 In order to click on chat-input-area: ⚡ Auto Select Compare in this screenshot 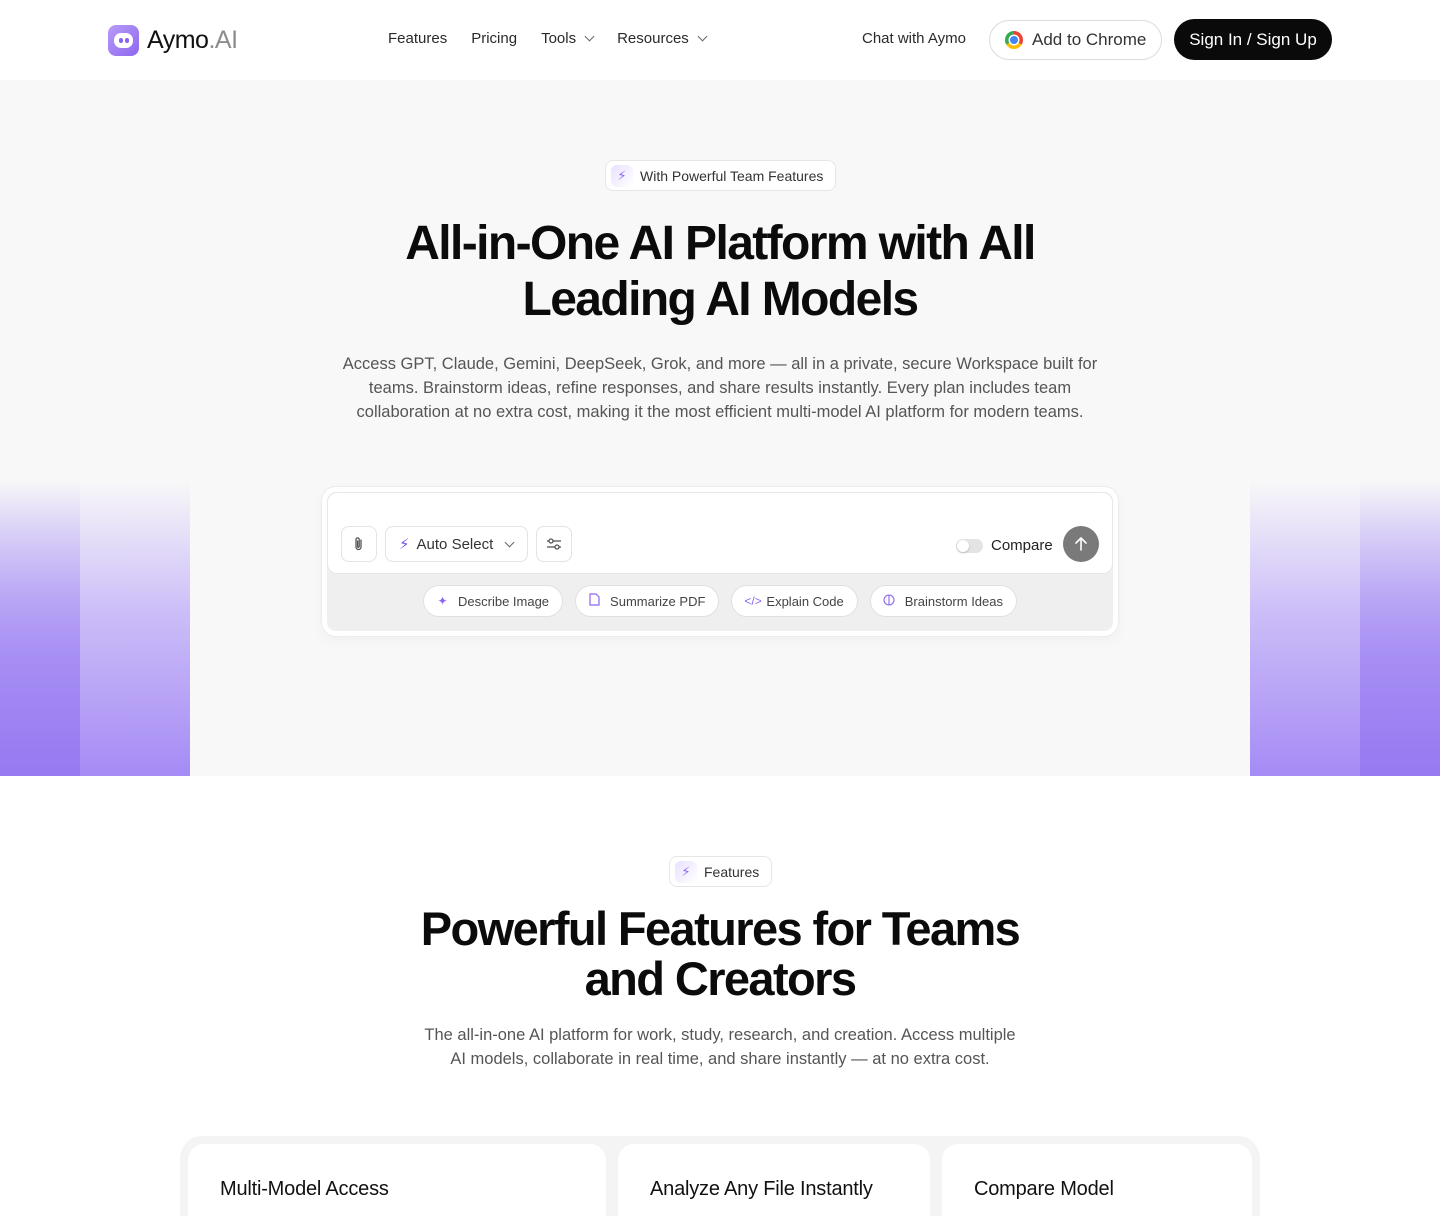, I will do `click(720, 533)`.